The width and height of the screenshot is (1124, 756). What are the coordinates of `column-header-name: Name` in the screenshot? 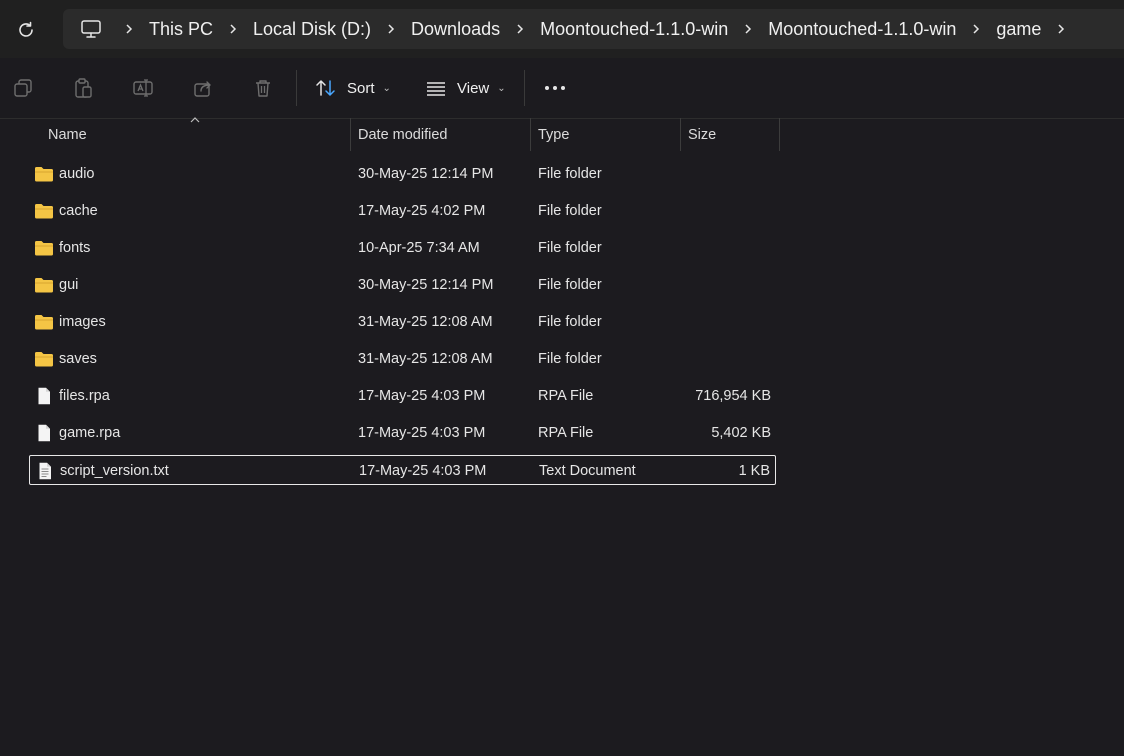 It's located at (67, 134).